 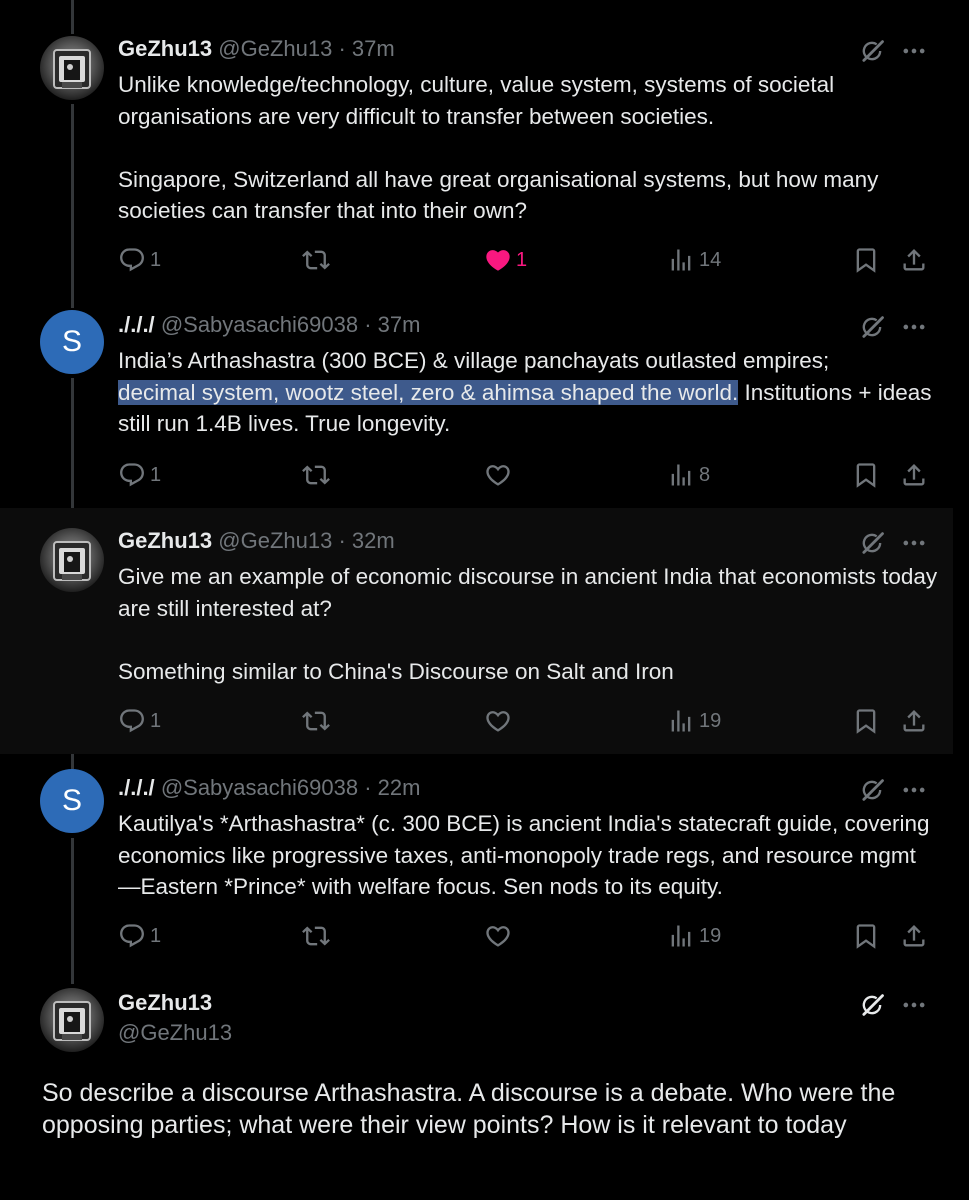 I want to click on views-count: 8, so click(x=705, y=474).